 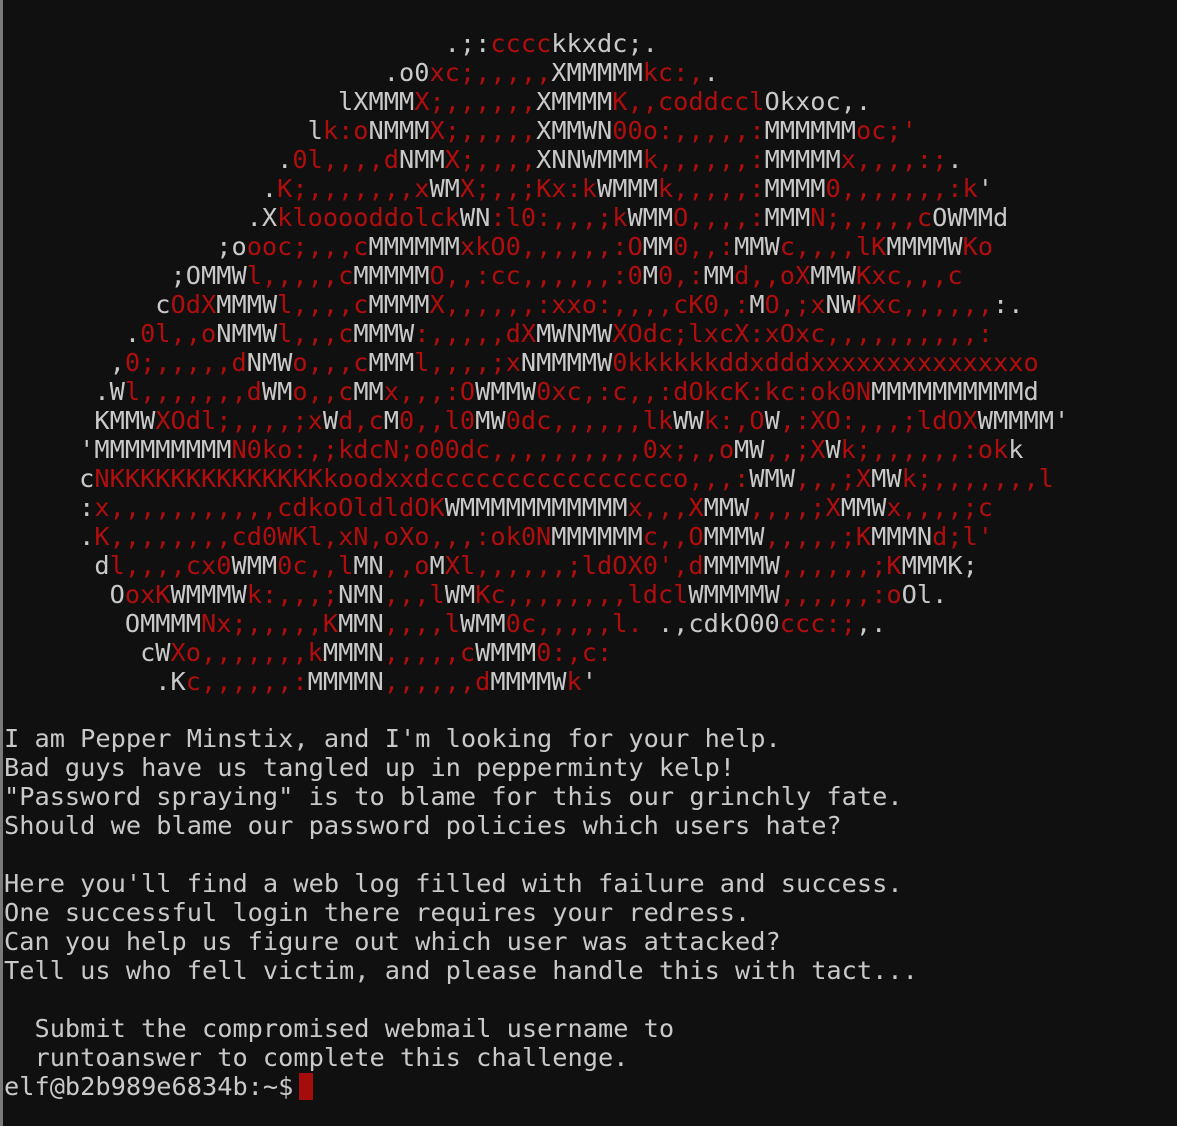 I want to click on ascii-segment-red: k:o, so click(x=345, y=130).